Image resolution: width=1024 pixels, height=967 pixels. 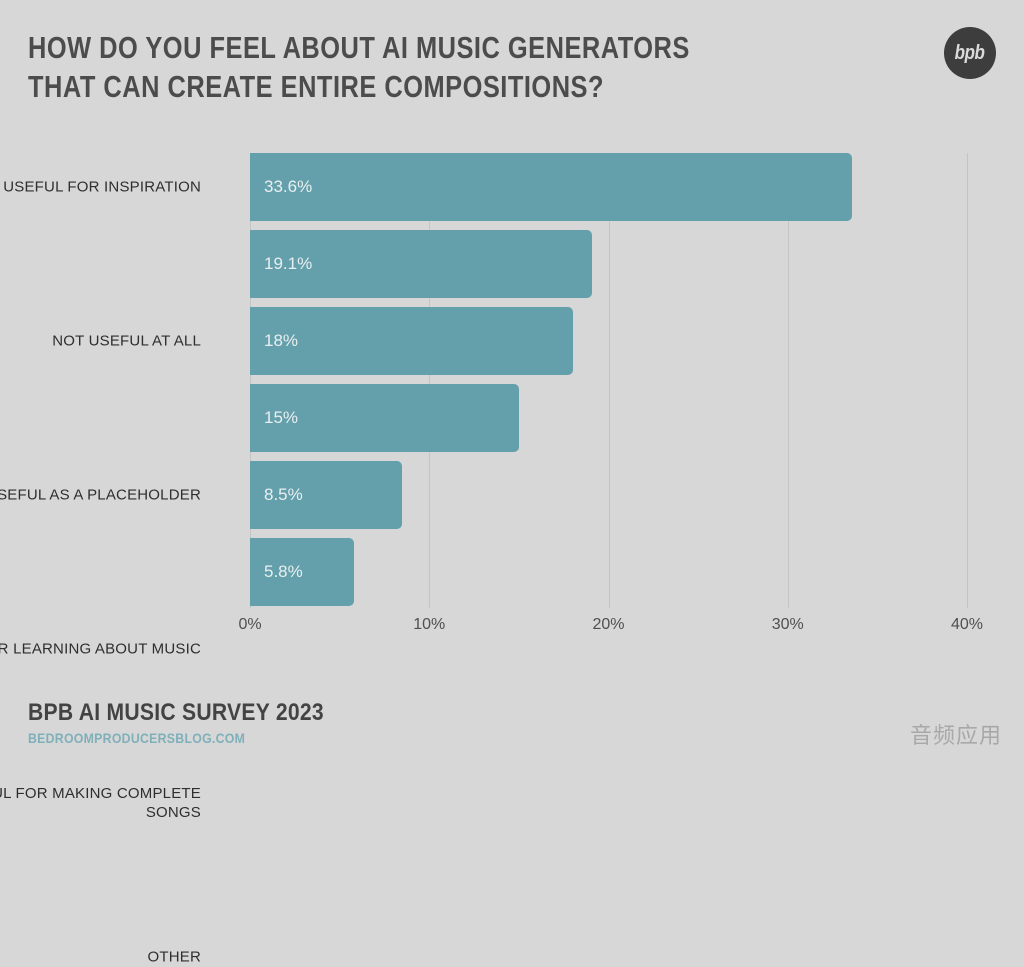 What do you see at coordinates (281, 340) in the screenshot?
I see `bar-value-label: 18%` at bounding box center [281, 340].